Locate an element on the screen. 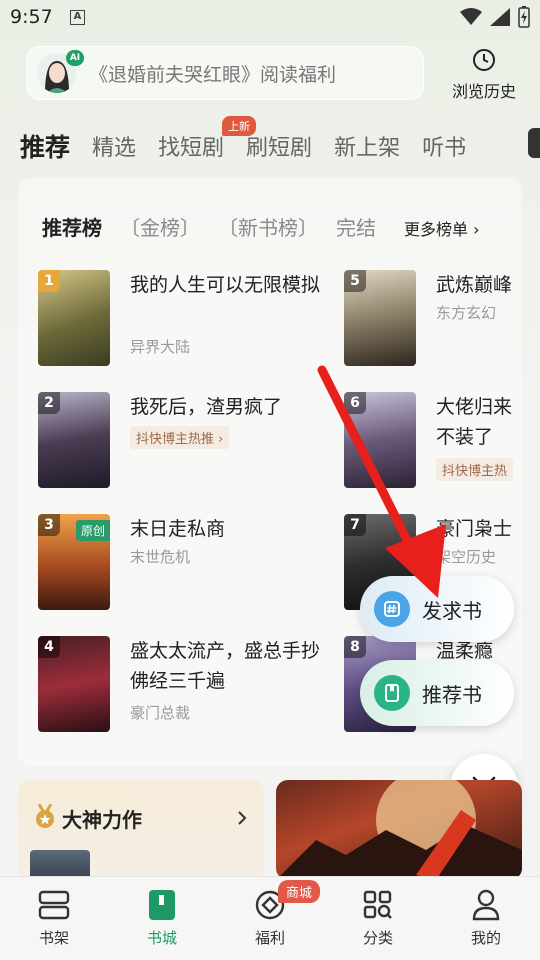  book-title: 大佬归来不装了 is located at coordinates (474, 422).